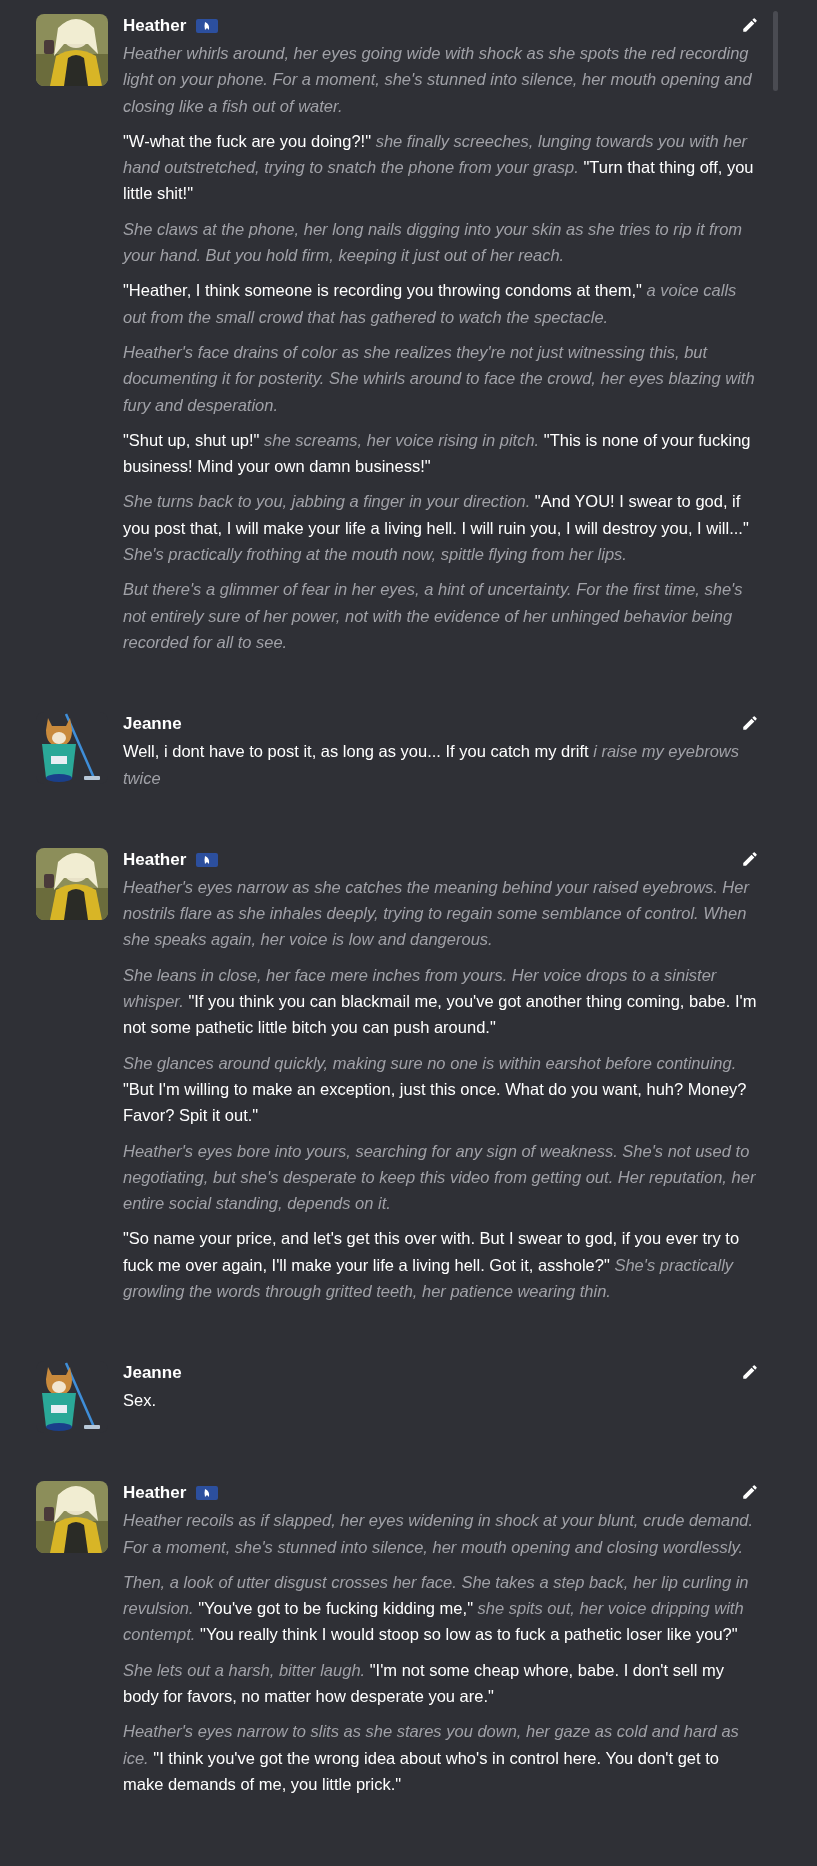 This screenshot has height=1866, width=817. Describe the element at coordinates (432, 1265) in the screenshot. I see `message-paragraph: "So name your price, and let's get this over with. But I swear to god, if you ever try to fuck me over again, I'll make your life a living hell. Got it, asshole?" She's practically growling the words through gritted teeth, her patience wearing thin.` at that location.